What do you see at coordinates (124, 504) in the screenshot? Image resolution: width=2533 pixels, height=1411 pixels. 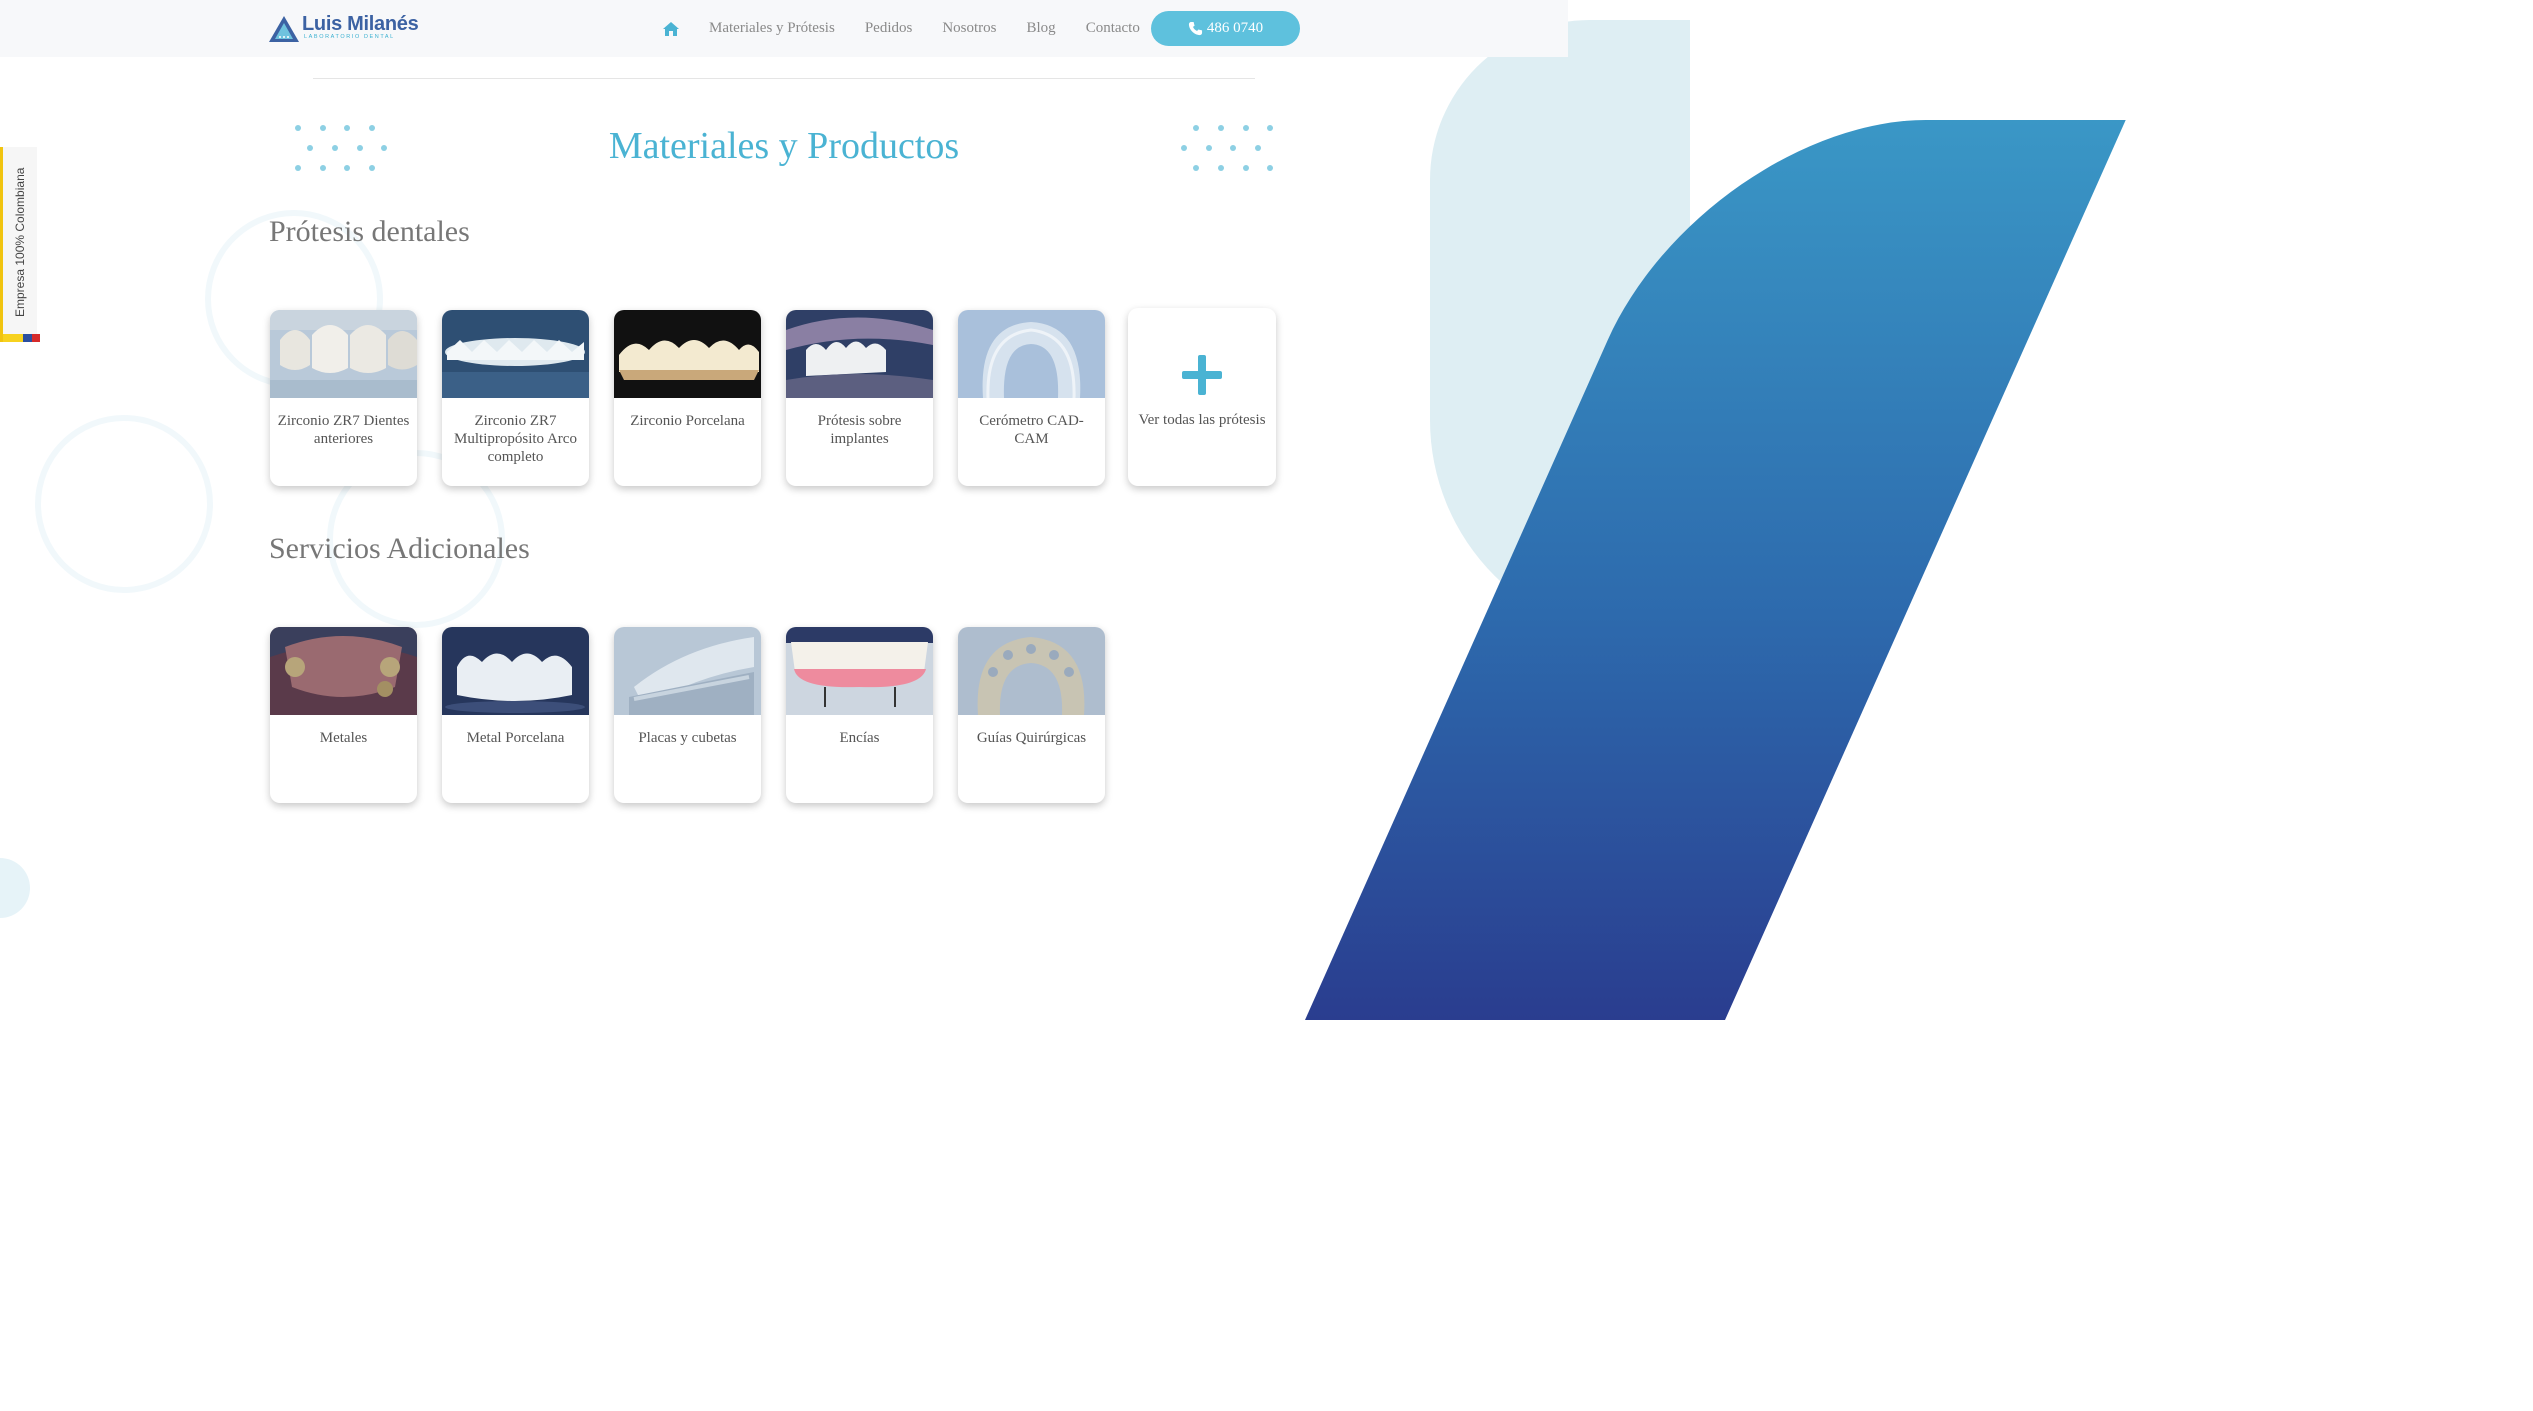 I see `background-ring` at bounding box center [124, 504].